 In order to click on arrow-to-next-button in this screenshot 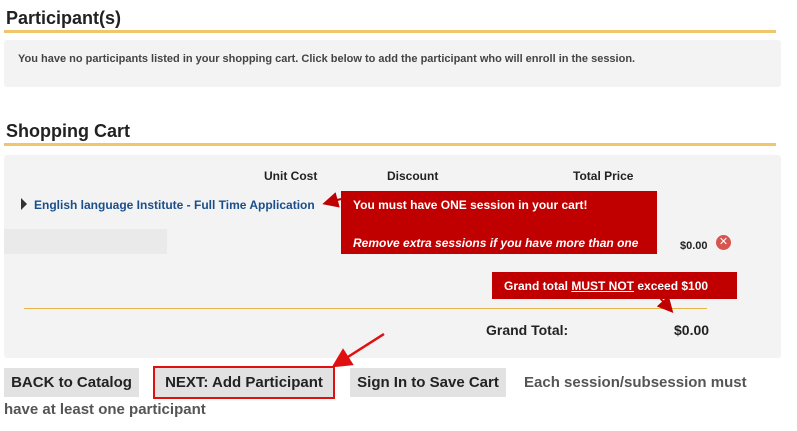, I will do `click(358, 350)`.